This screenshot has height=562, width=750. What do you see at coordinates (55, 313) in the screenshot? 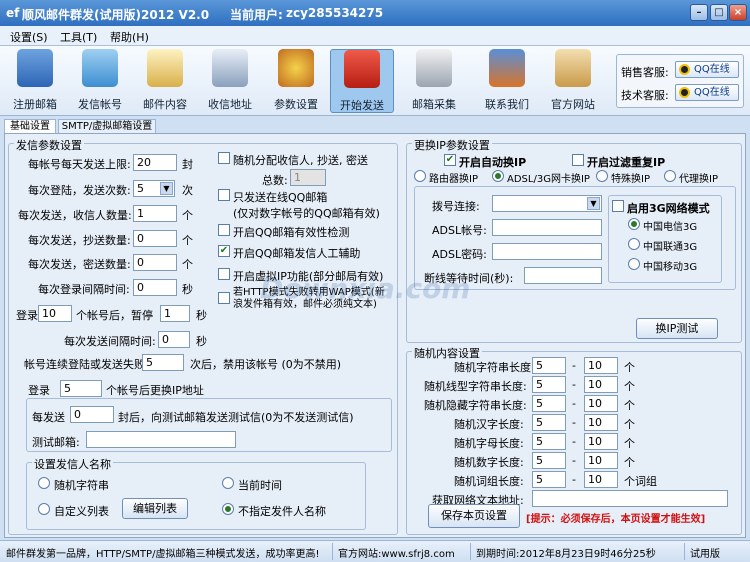
I see `pause-count-input: 10` at bounding box center [55, 313].